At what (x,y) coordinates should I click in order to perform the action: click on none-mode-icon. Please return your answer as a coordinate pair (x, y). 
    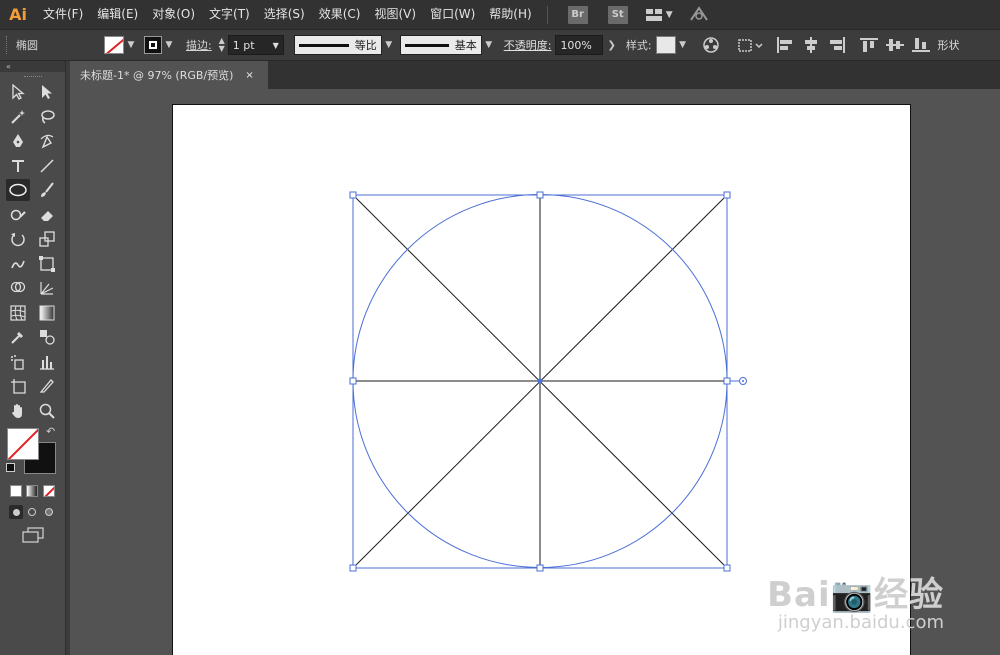
    Looking at the image, I should click on (48, 491).